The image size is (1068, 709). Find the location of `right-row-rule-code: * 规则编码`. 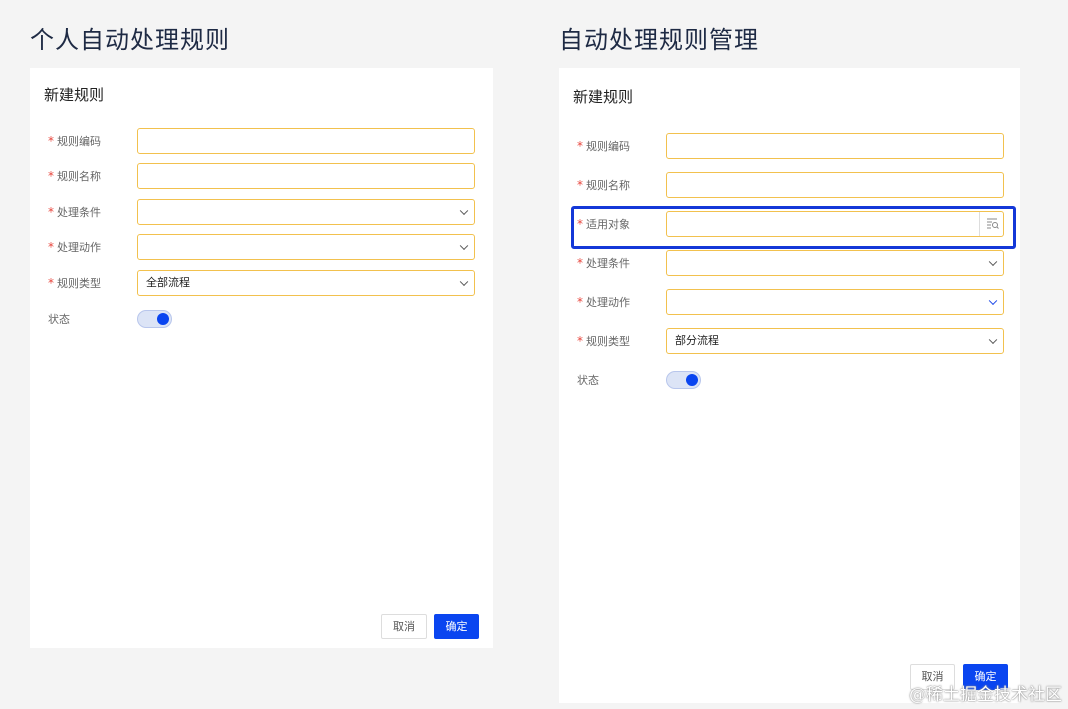

right-row-rule-code: * 规则编码 is located at coordinates (789, 146).